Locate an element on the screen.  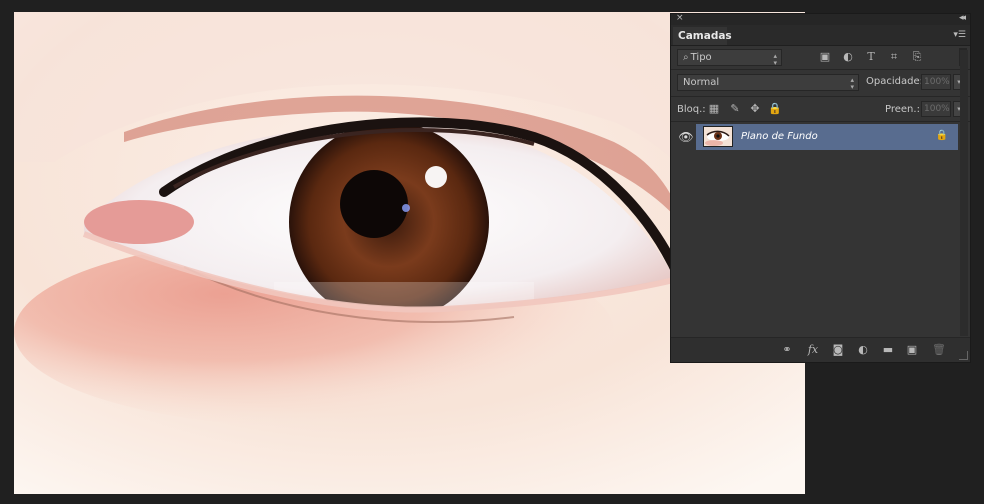
lock-label: Bloq.: is located at coordinates (691, 109).